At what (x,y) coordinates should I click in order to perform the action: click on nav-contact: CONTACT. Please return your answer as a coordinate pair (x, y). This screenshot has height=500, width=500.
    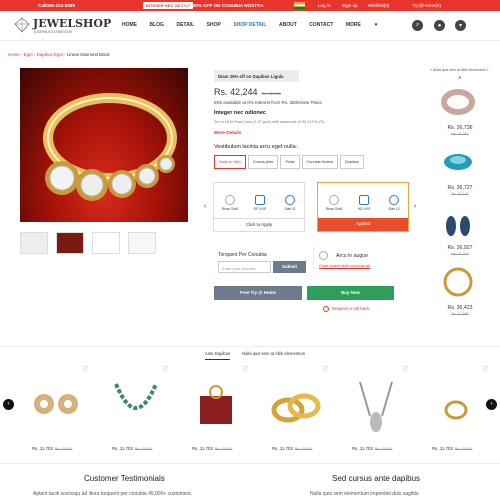
    Looking at the image, I should click on (321, 25).